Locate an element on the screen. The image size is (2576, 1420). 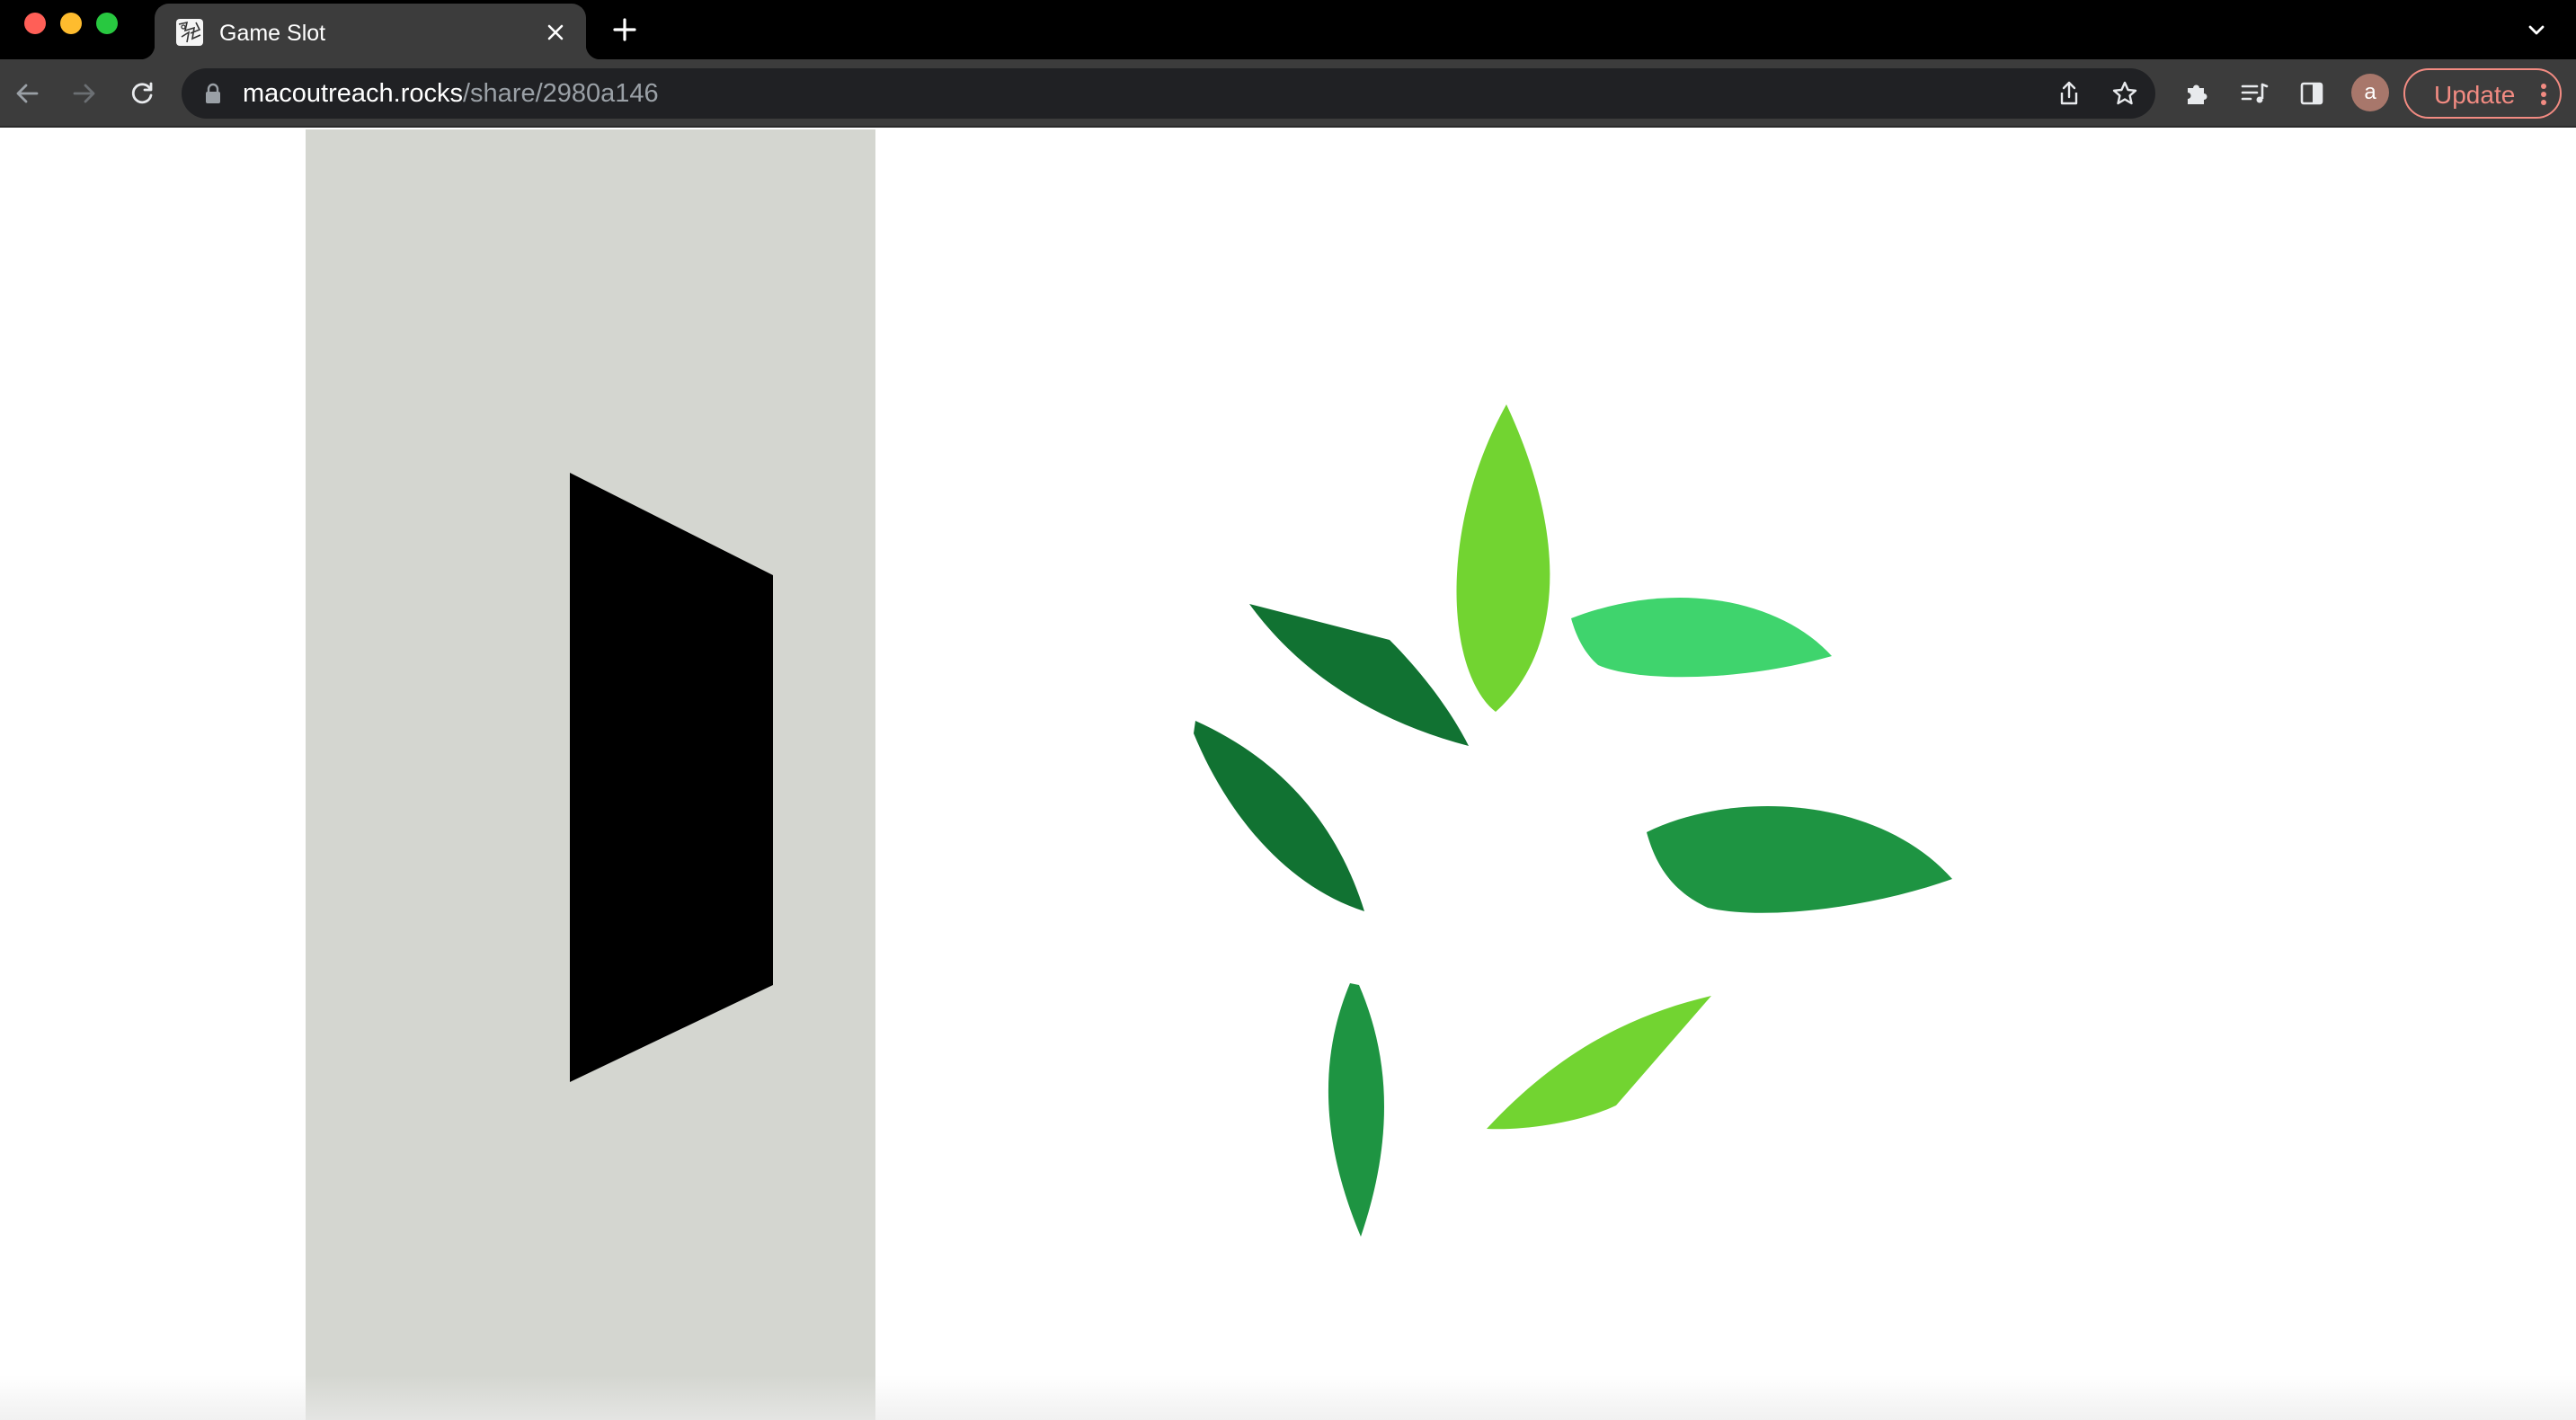
leaf-left-dark-green is located at coordinates (1279, 816).